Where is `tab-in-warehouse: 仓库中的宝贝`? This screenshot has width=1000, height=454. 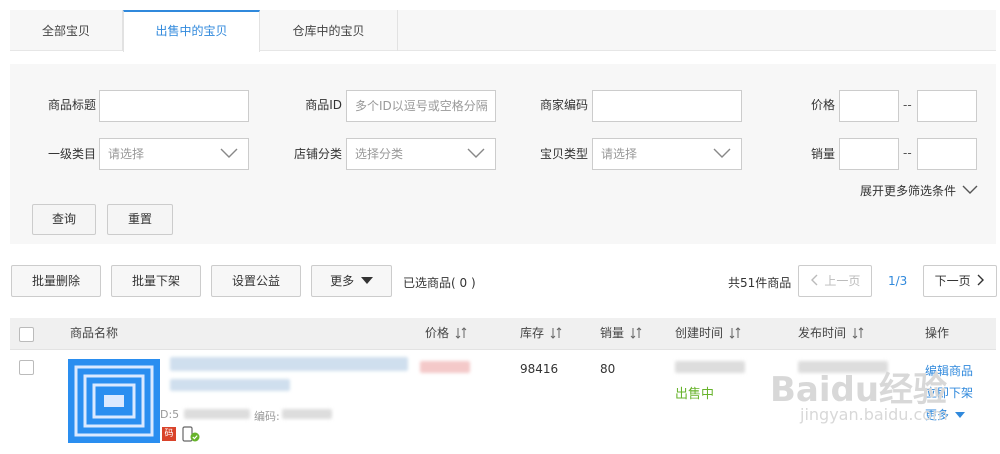
tab-in-warehouse: 仓库中的宝贝 is located at coordinates (329, 30).